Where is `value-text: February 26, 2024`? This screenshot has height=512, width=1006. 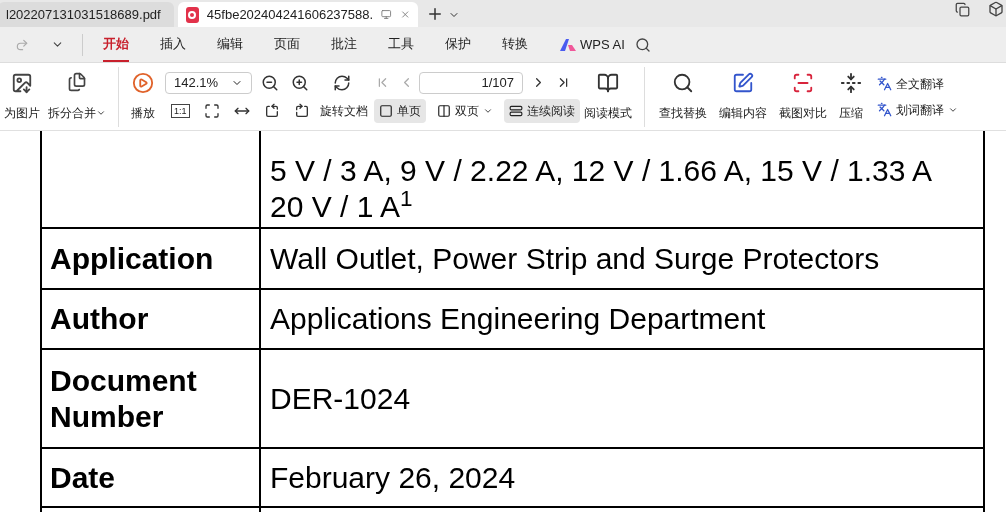 value-text: February 26, 2024 is located at coordinates (393, 477).